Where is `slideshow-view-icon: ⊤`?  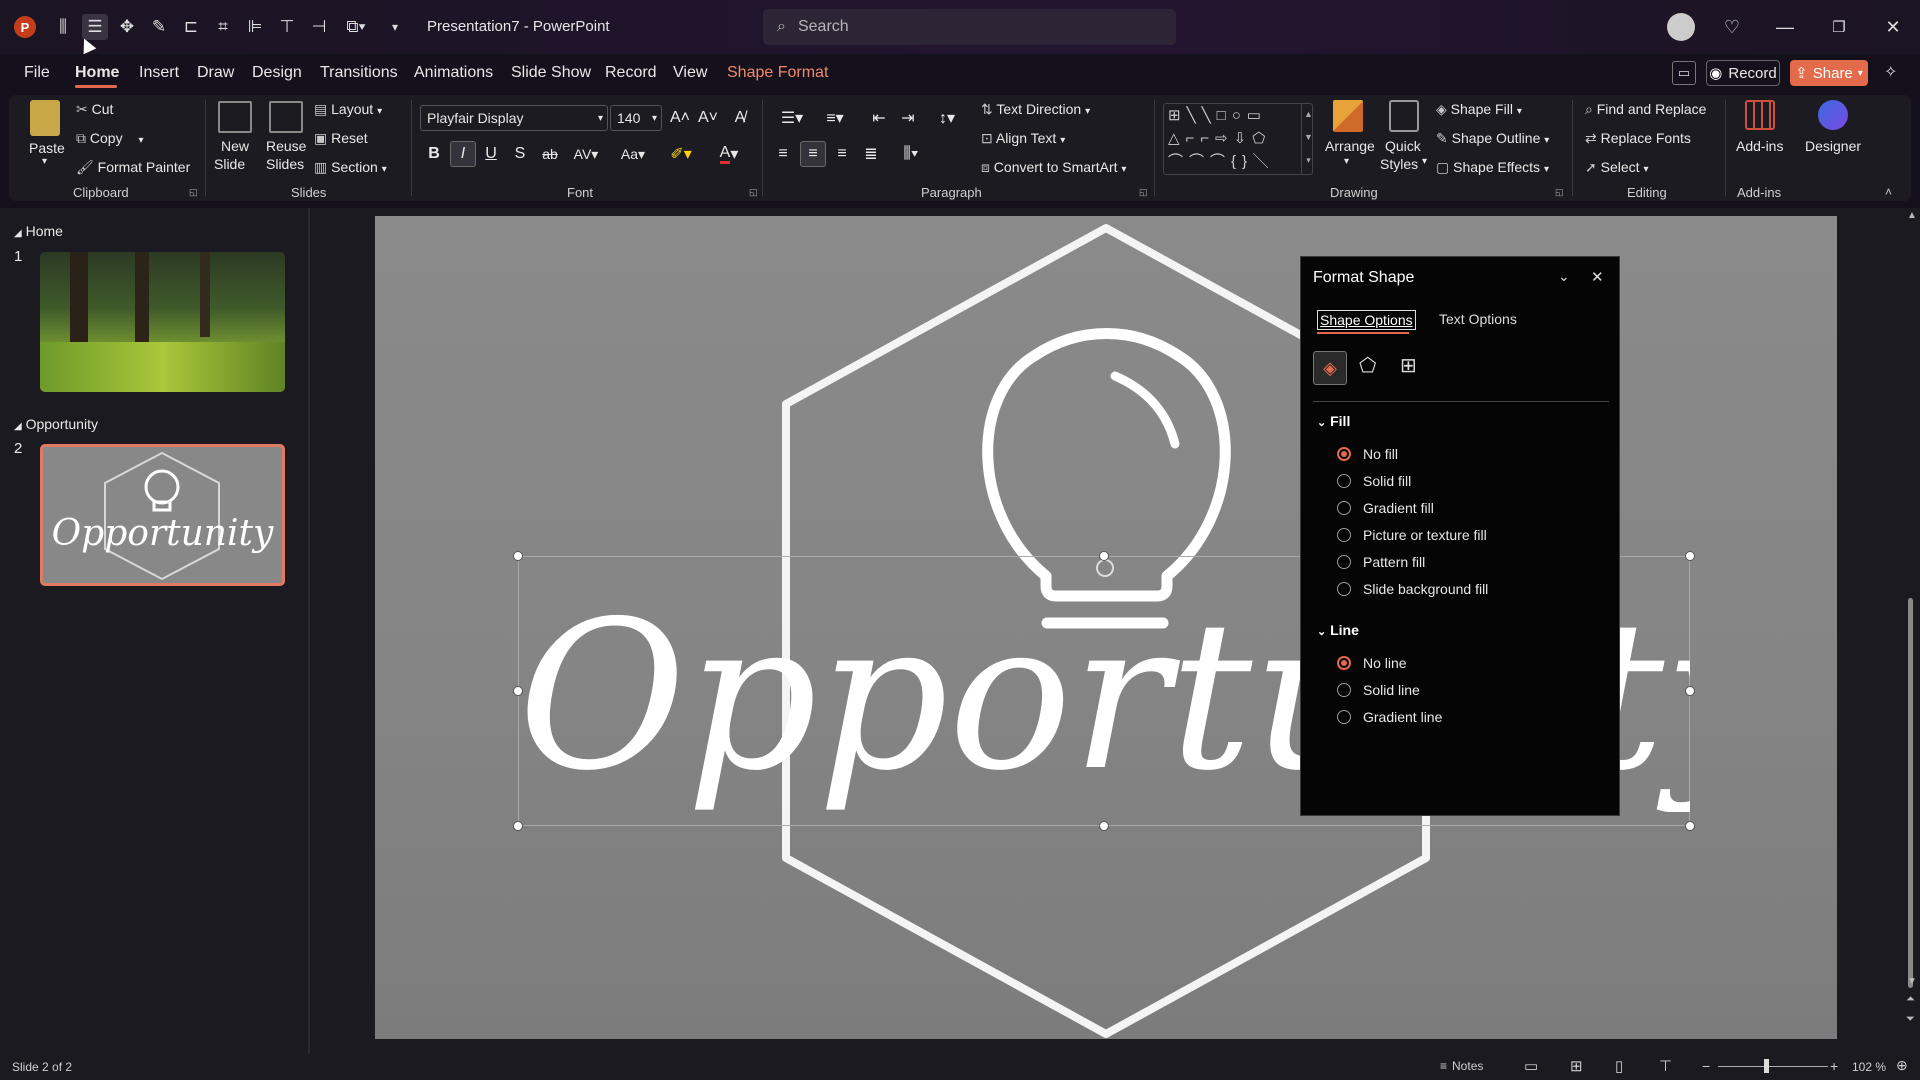 slideshow-view-icon: ⊤ is located at coordinates (1665, 1066).